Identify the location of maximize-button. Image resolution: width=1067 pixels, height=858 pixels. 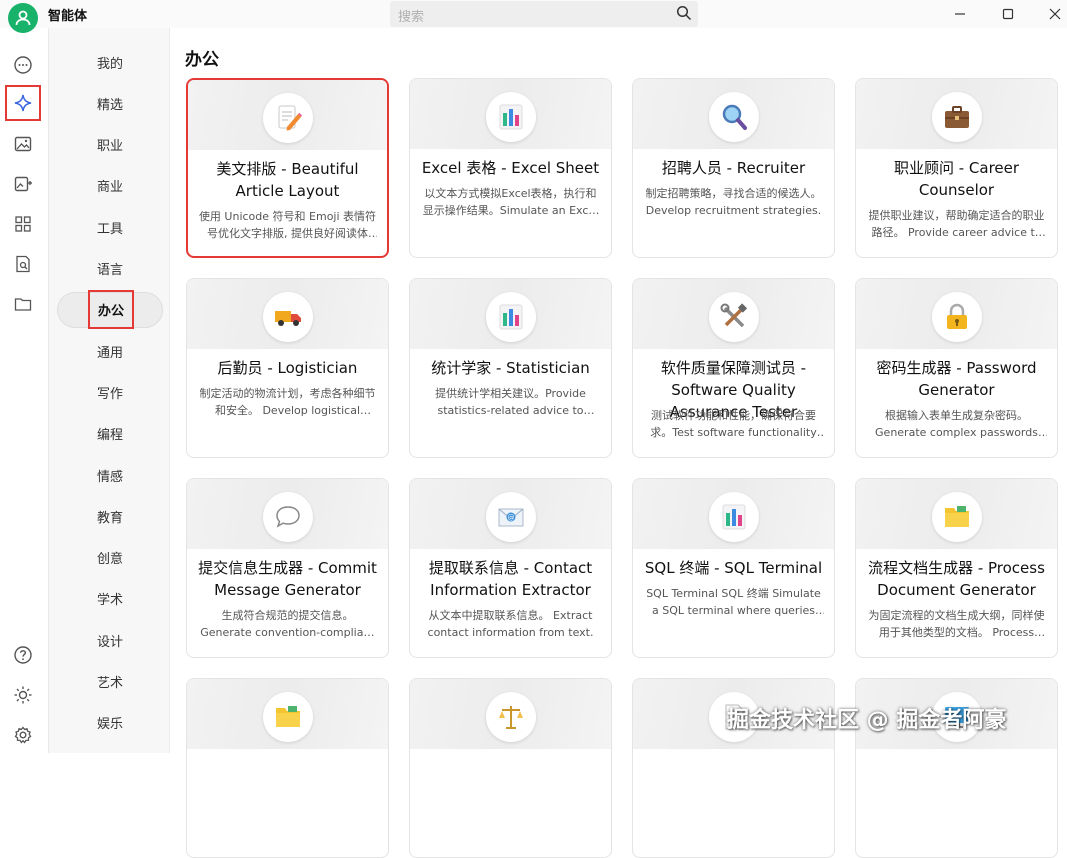
(1008, 14).